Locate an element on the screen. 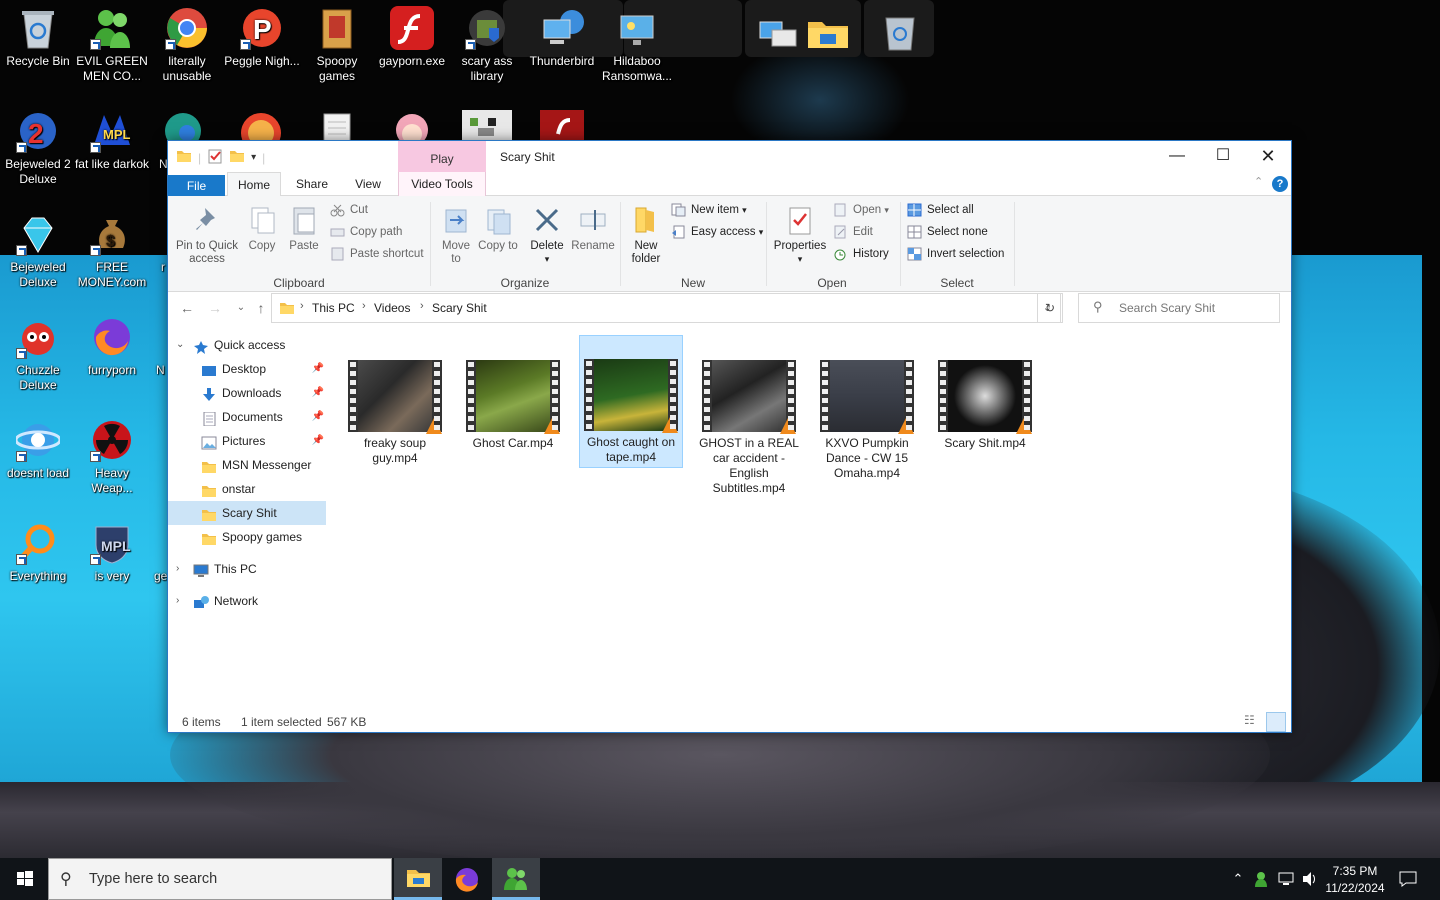 The width and height of the screenshot is (1440, 900). pin-quick-access-button: Pin to Quick access is located at coordinates (207, 235).